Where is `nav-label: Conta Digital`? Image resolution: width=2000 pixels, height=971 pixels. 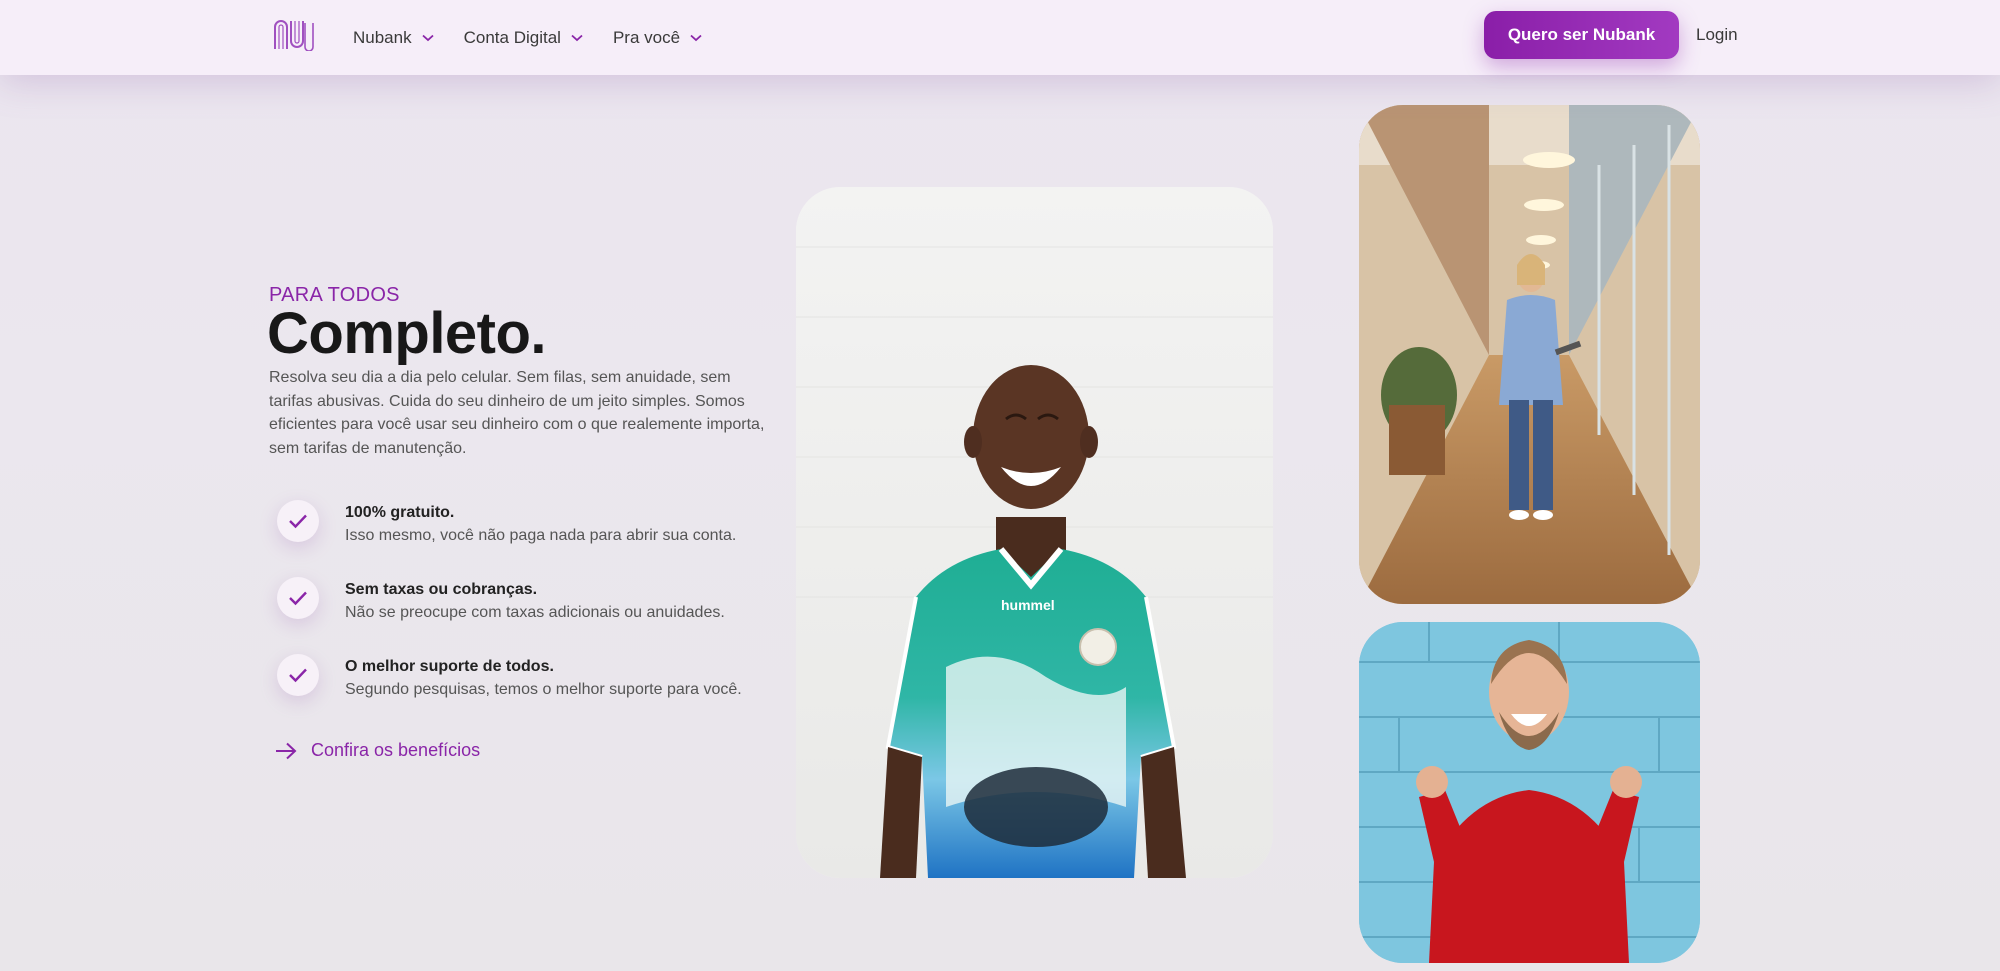
nav-label: Conta Digital is located at coordinates (512, 37).